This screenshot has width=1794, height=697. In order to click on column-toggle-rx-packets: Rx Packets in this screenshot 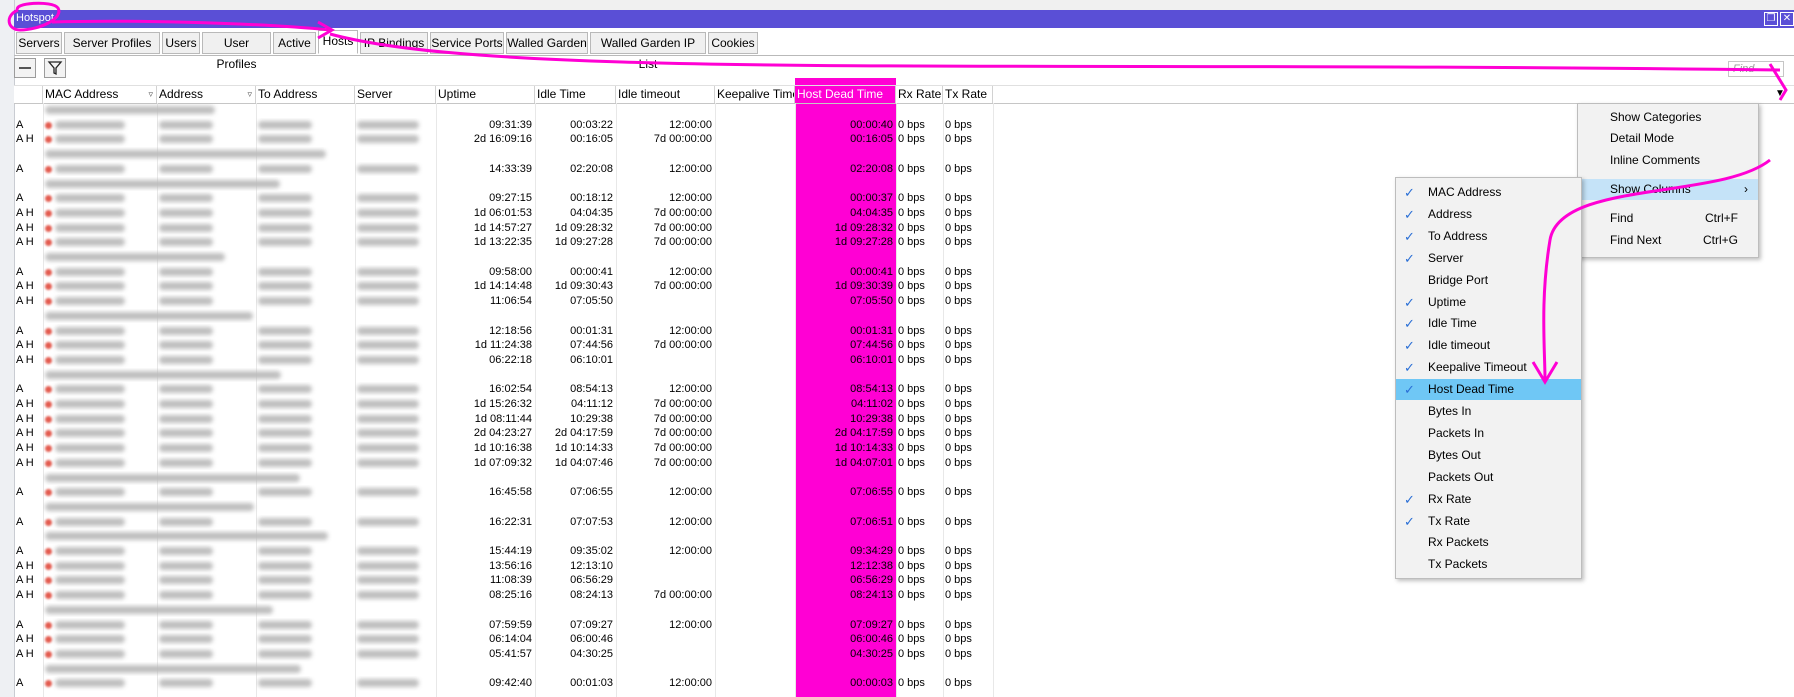, I will do `click(1488, 542)`.